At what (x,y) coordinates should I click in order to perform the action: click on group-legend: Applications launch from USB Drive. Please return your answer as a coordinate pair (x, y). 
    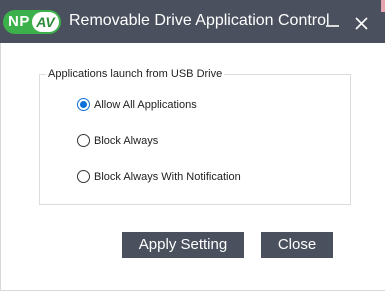
    Looking at the image, I should click on (135, 74).